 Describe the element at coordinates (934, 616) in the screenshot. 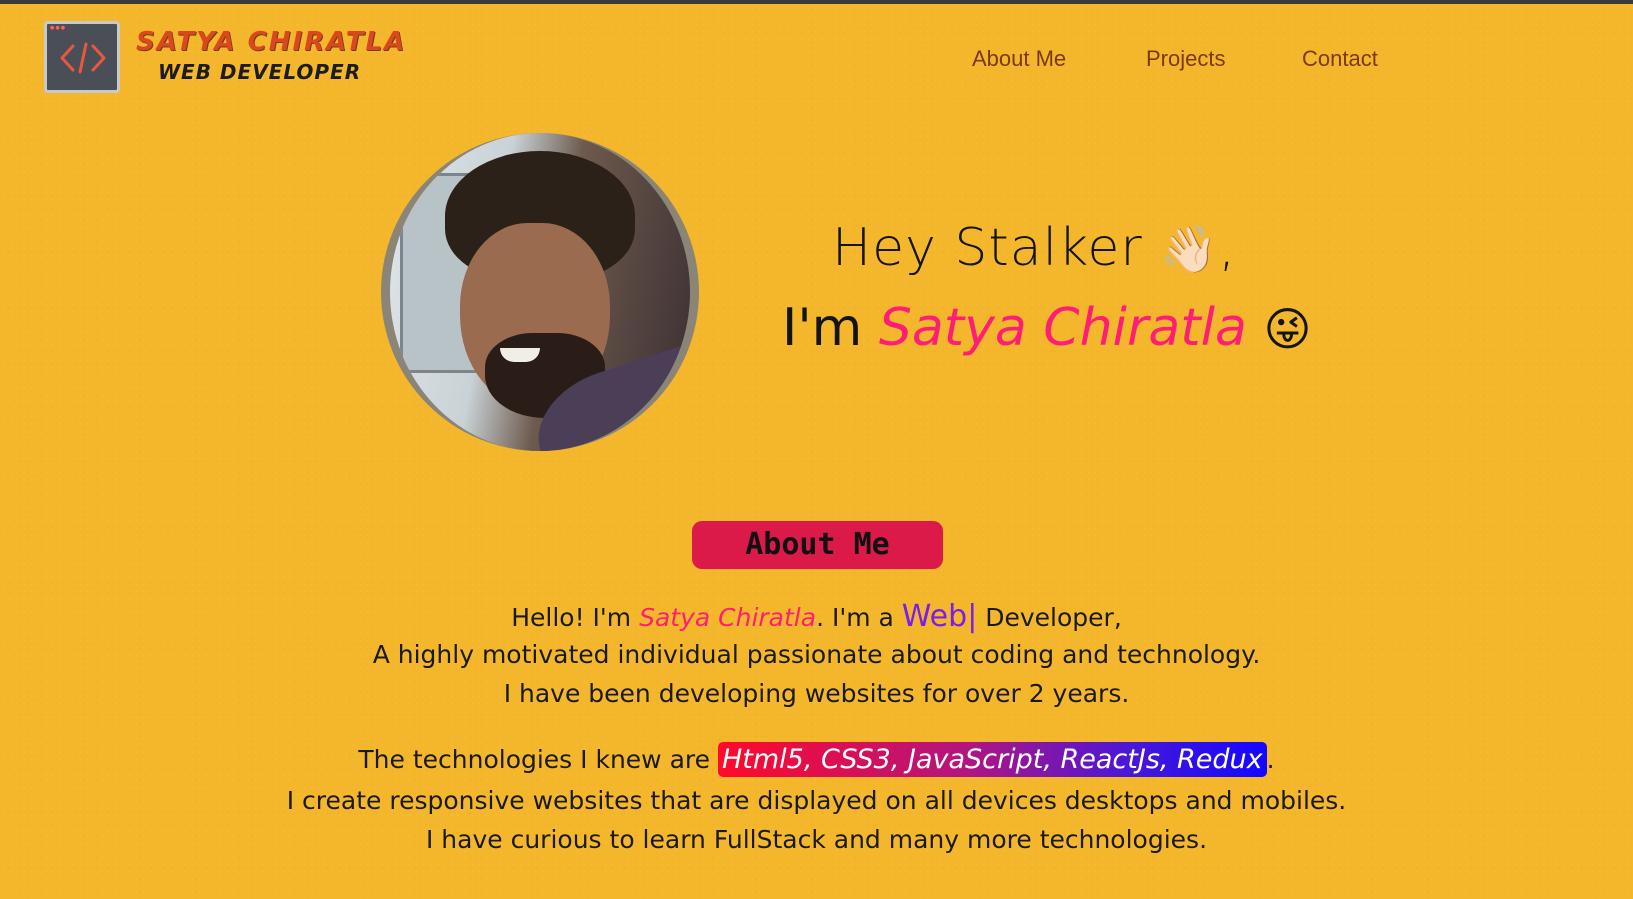

I see `typed-role-text: Web` at that location.